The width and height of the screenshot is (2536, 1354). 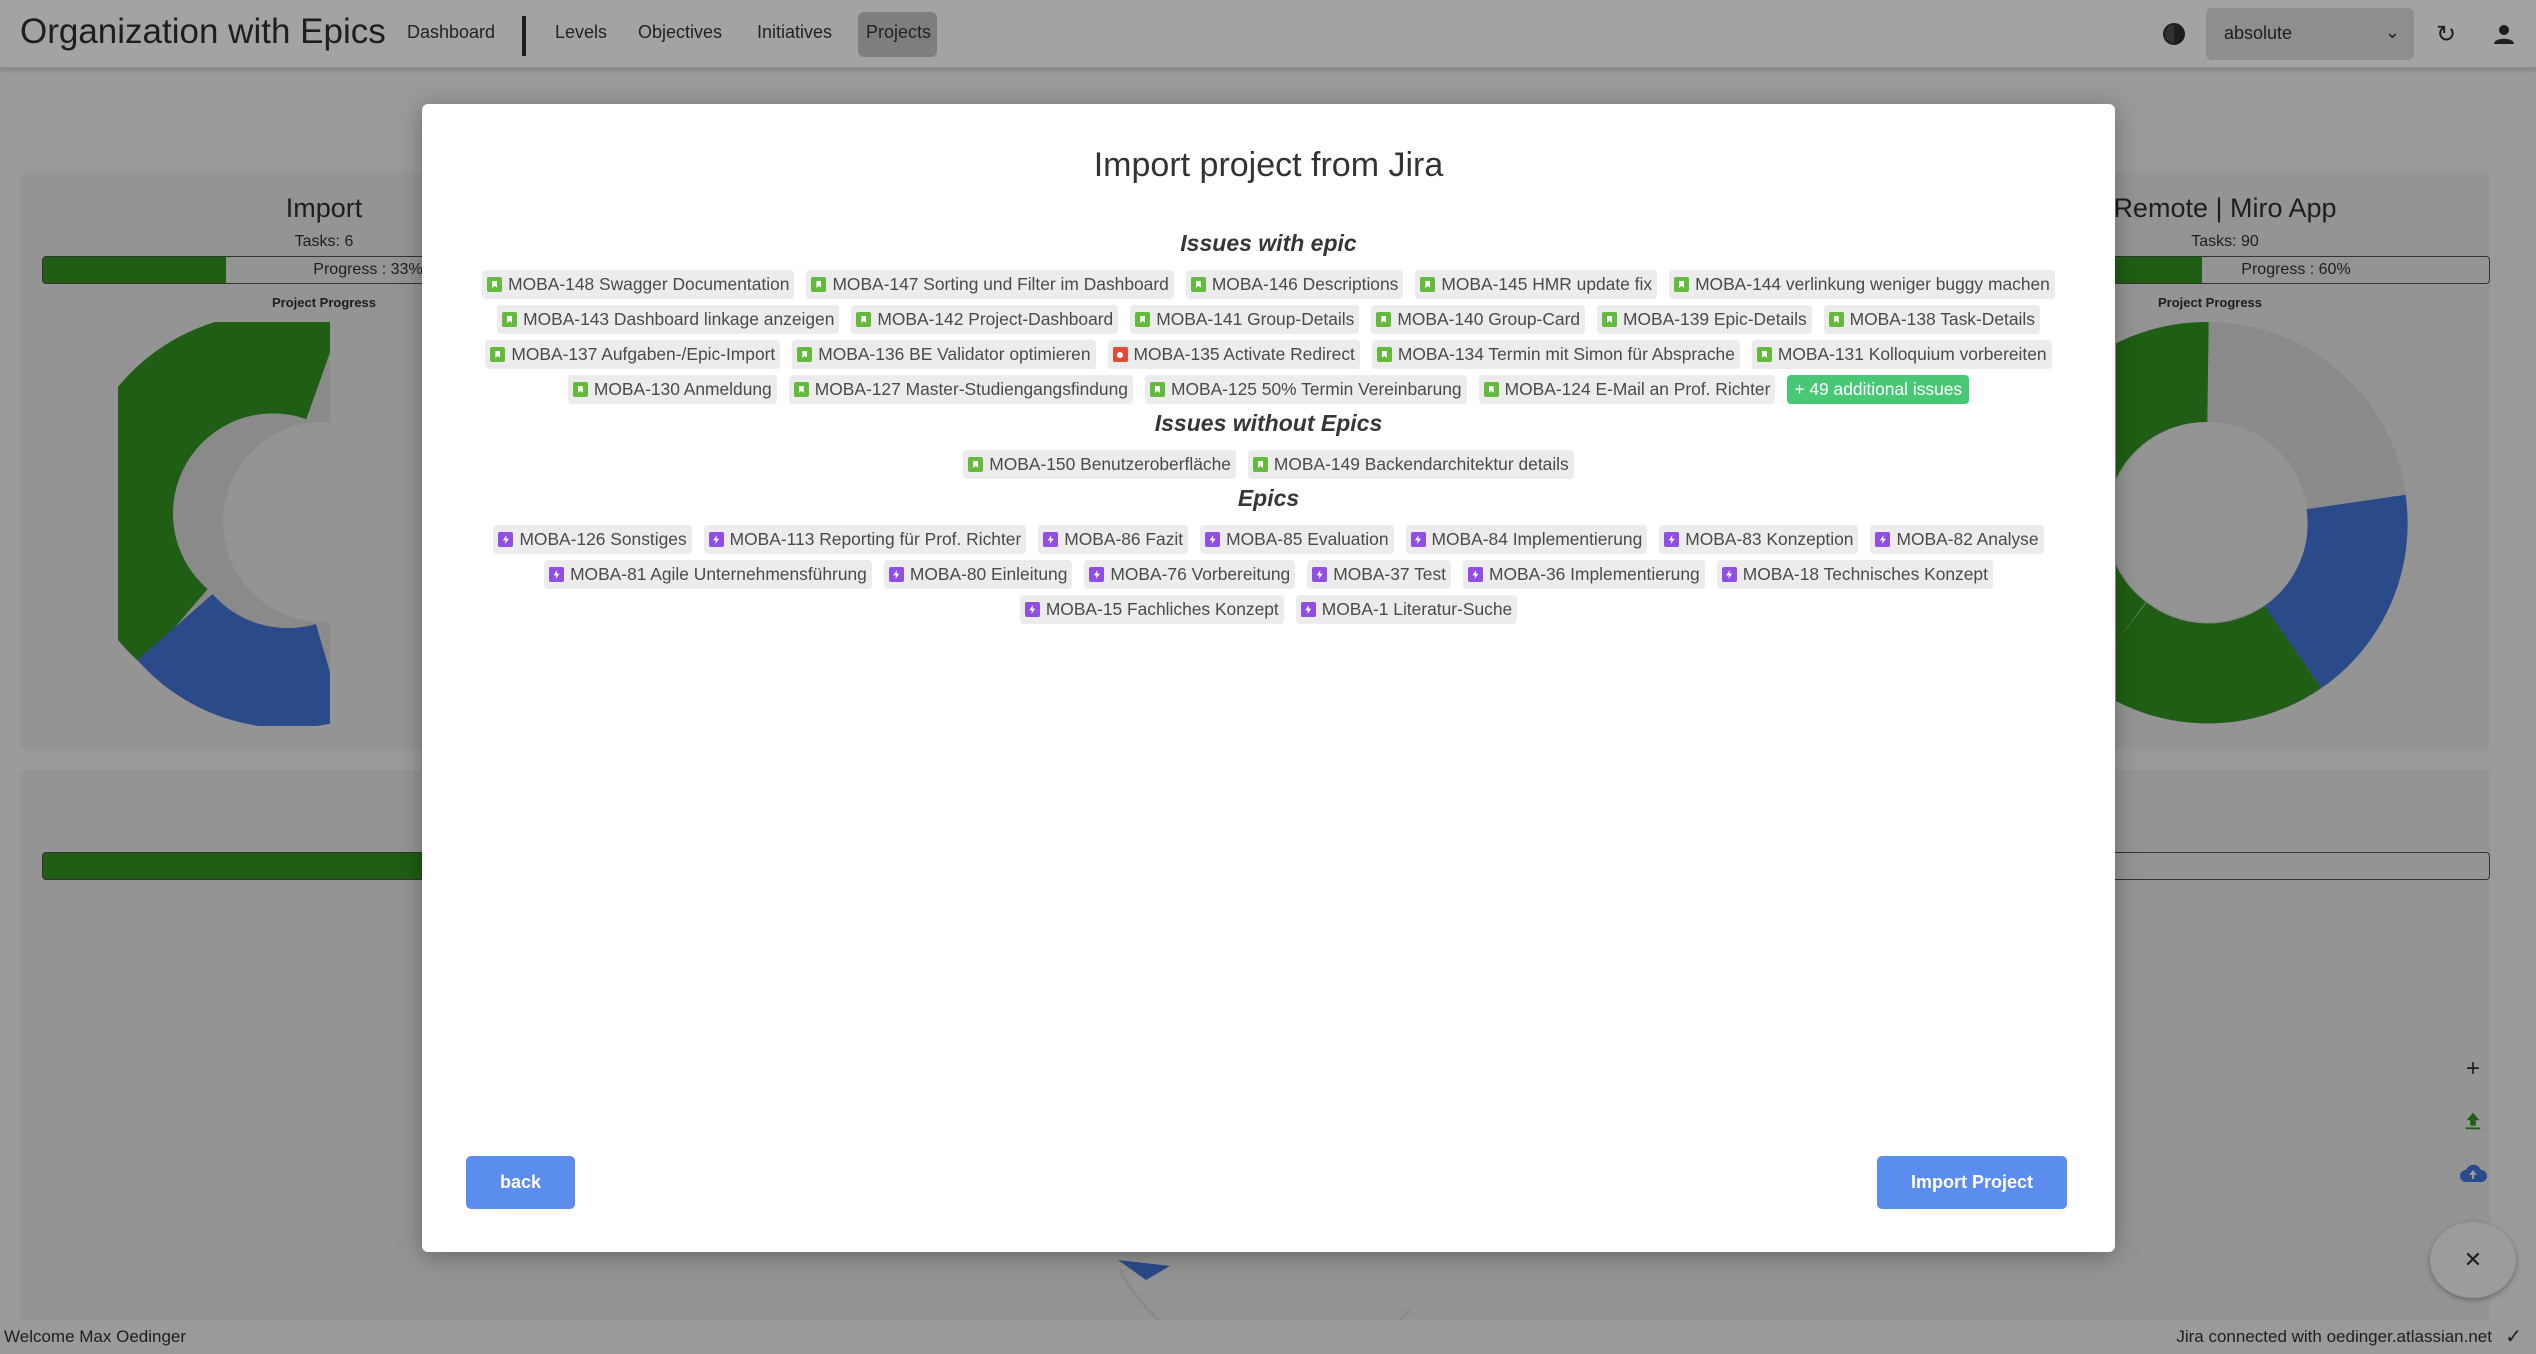 What do you see at coordinates (1594, 574) in the screenshot?
I see `tag-label: MOBA-36 Implementierung` at bounding box center [1594, 574].